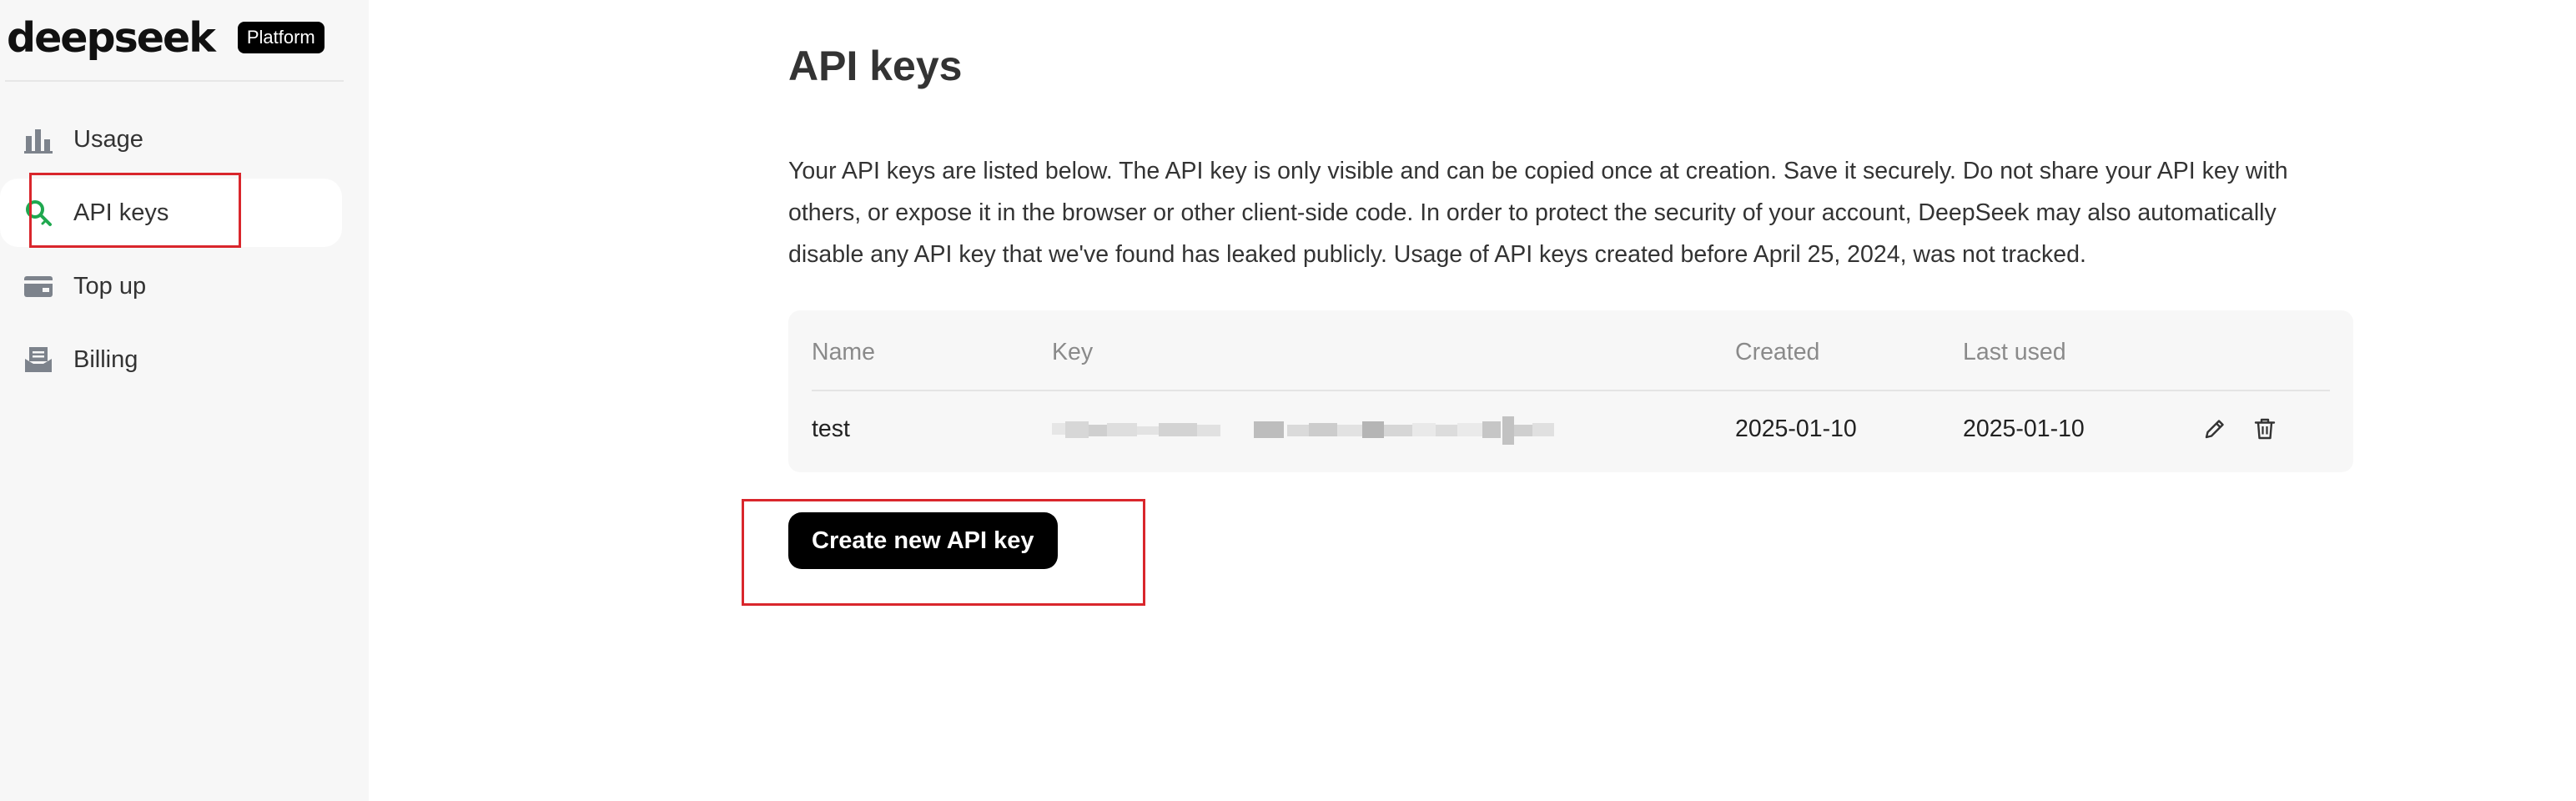 Image resolution: width=2576 pixels, height=801 pixels. I want to click on sidebar-item-label: Top up, so click(110, 286).